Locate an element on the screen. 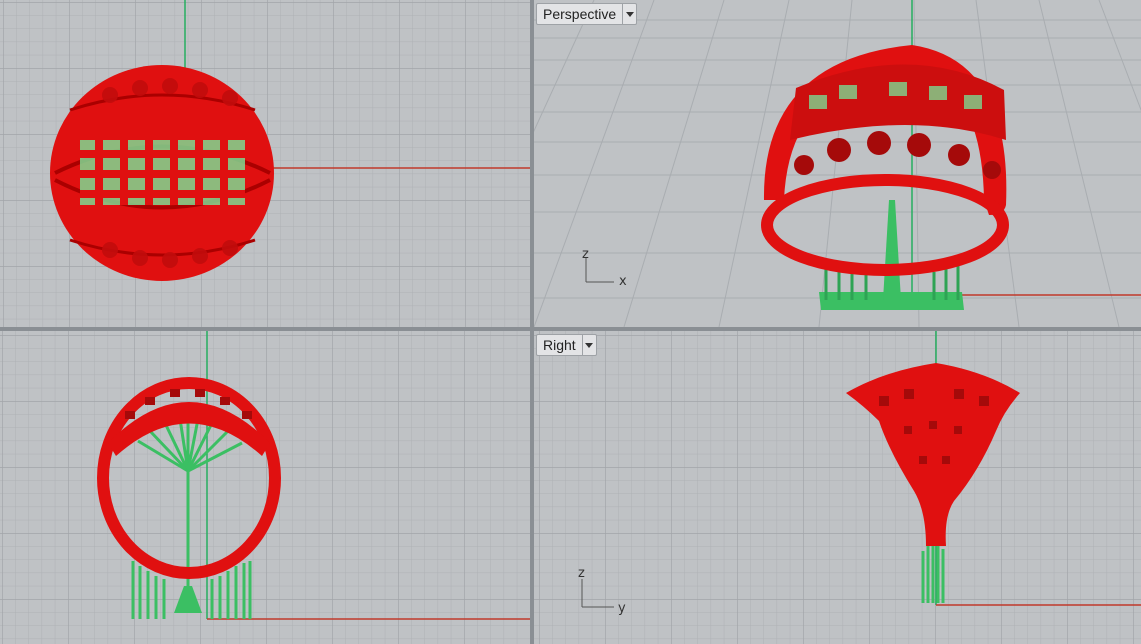 Image resolution: width=1141 pixels, height=644 pixels. support-structure is located at coordinates (891, 255).